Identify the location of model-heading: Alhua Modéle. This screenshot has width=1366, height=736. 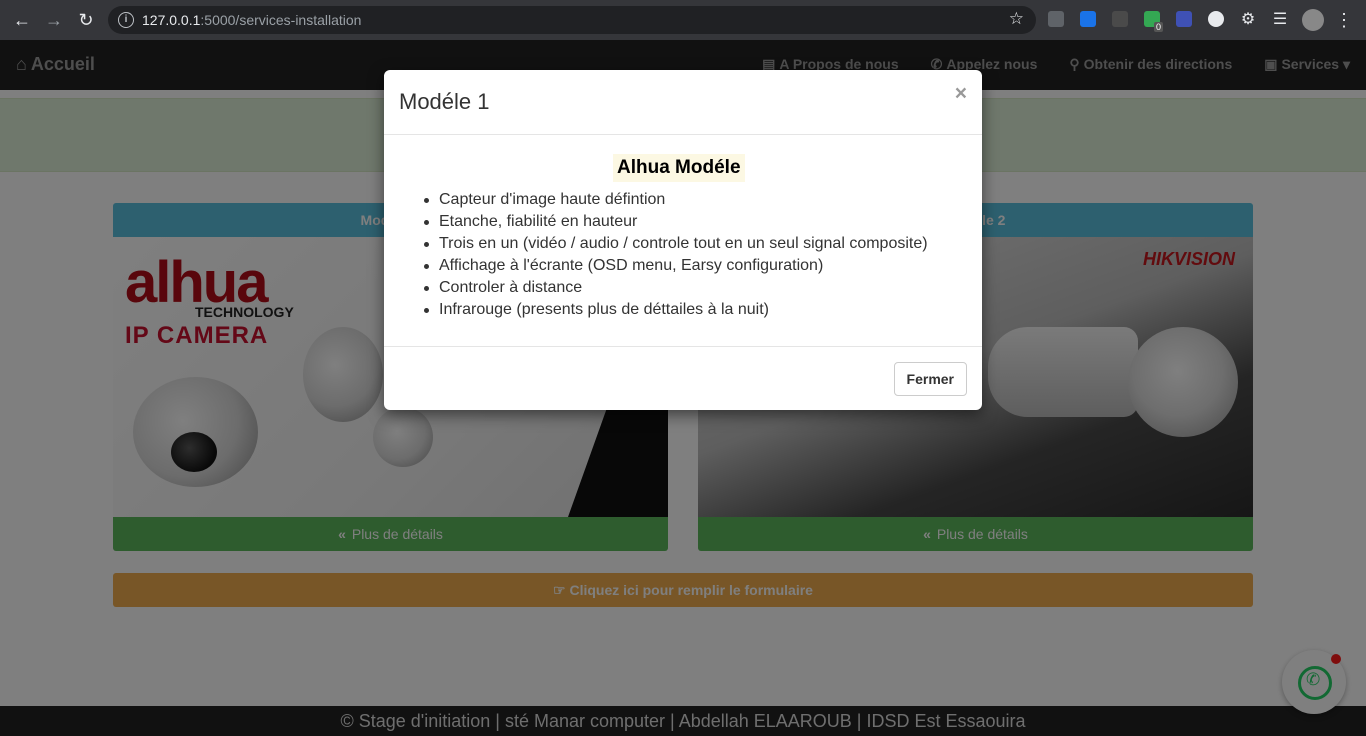
(679, 168).